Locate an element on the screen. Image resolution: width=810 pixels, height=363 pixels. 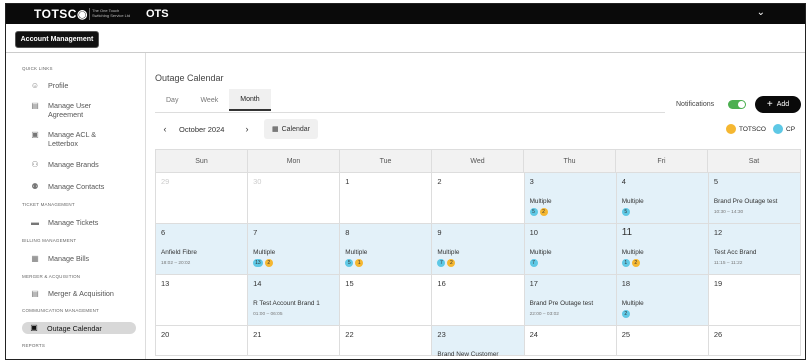
contacts-icon: ⚉ is located at coordinates (35, 186).